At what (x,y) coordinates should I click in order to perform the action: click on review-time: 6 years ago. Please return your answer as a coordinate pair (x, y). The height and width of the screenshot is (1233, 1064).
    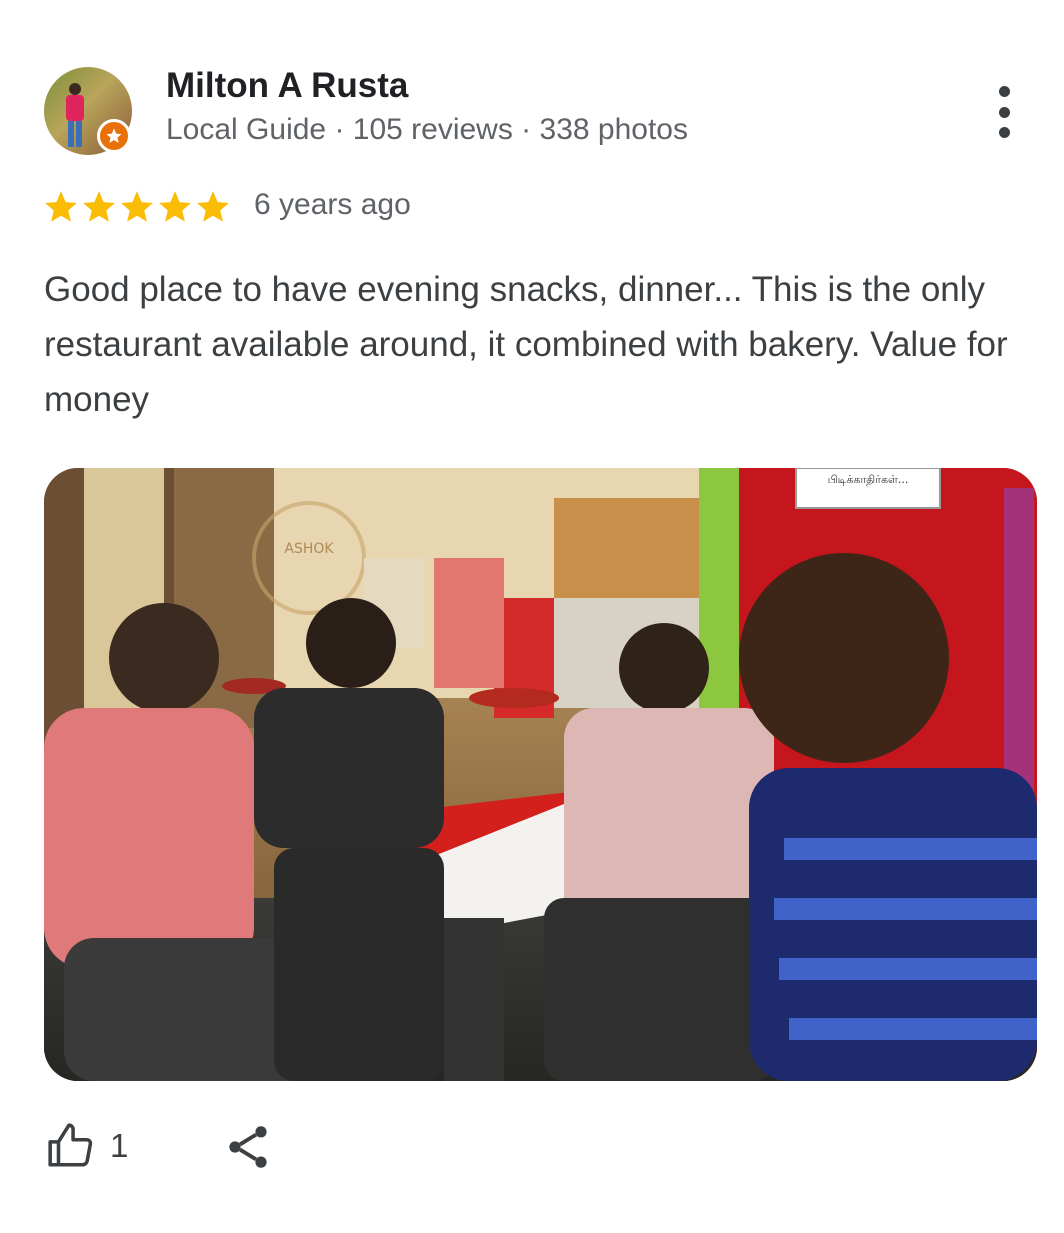
    Looking at the image, I should click on (332, 204).